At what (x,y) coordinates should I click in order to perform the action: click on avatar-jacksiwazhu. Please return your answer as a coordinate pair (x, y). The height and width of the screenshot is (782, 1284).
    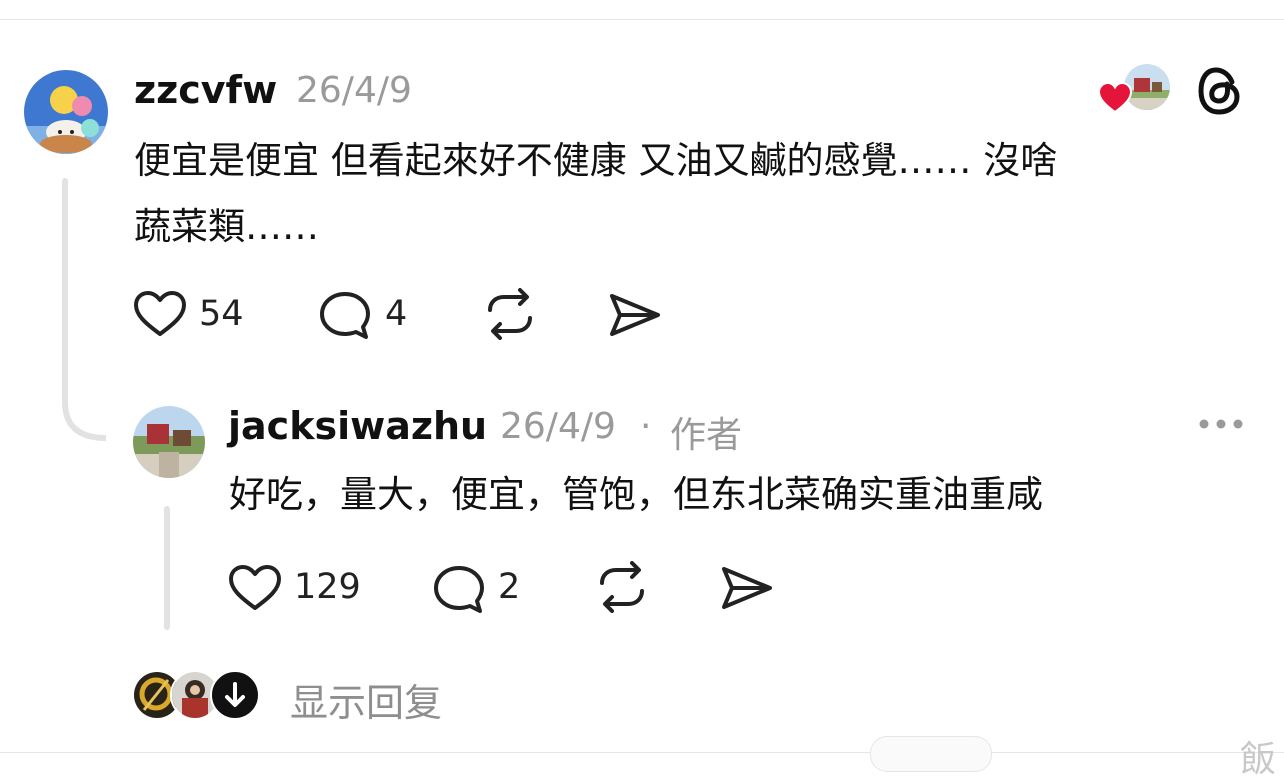
    Looking at the image, I should click on (169, 442).